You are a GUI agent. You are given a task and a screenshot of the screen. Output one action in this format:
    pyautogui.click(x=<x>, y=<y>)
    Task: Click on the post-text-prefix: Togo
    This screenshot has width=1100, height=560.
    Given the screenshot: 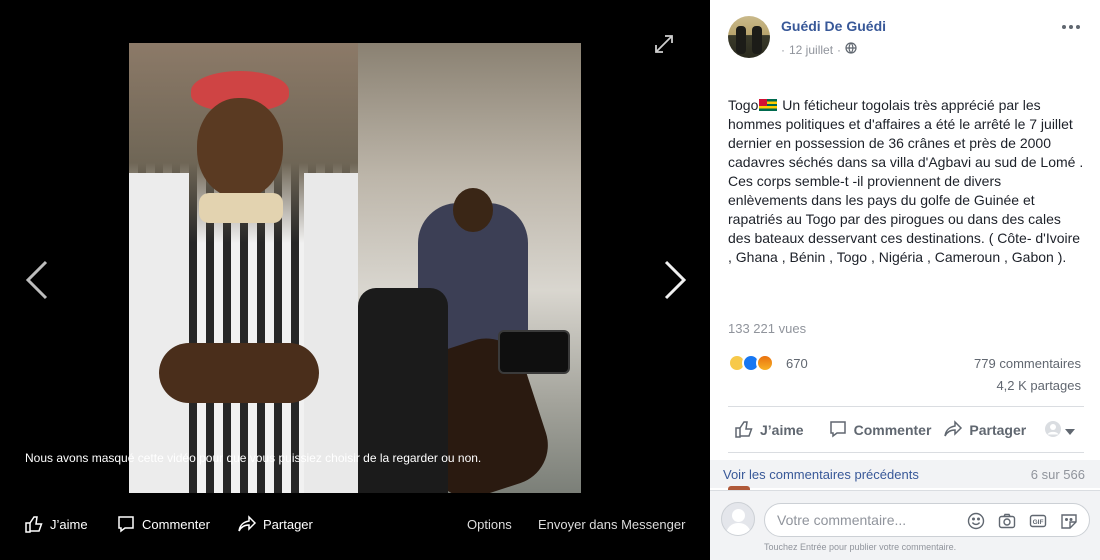 What is the action you would take?
    pyautogui.click(x=743, y=105)
    